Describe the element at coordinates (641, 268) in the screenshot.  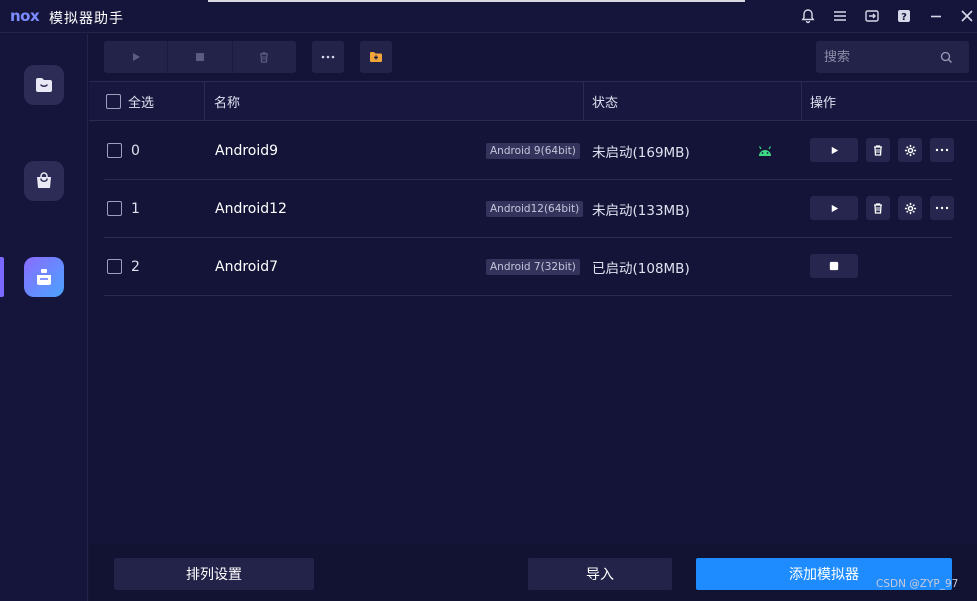
I see `status-text: 已启动(108MB)` at that location.